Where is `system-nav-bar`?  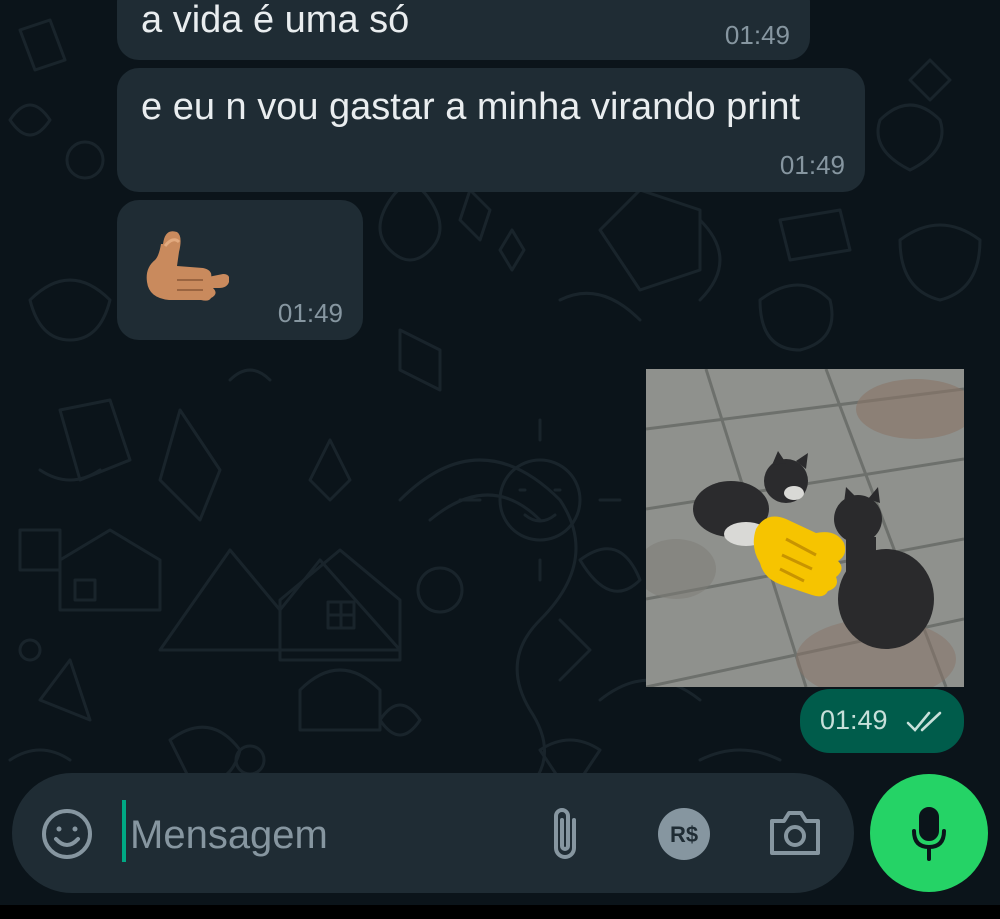
system-nav-bar is located at coordinates (500, 912).